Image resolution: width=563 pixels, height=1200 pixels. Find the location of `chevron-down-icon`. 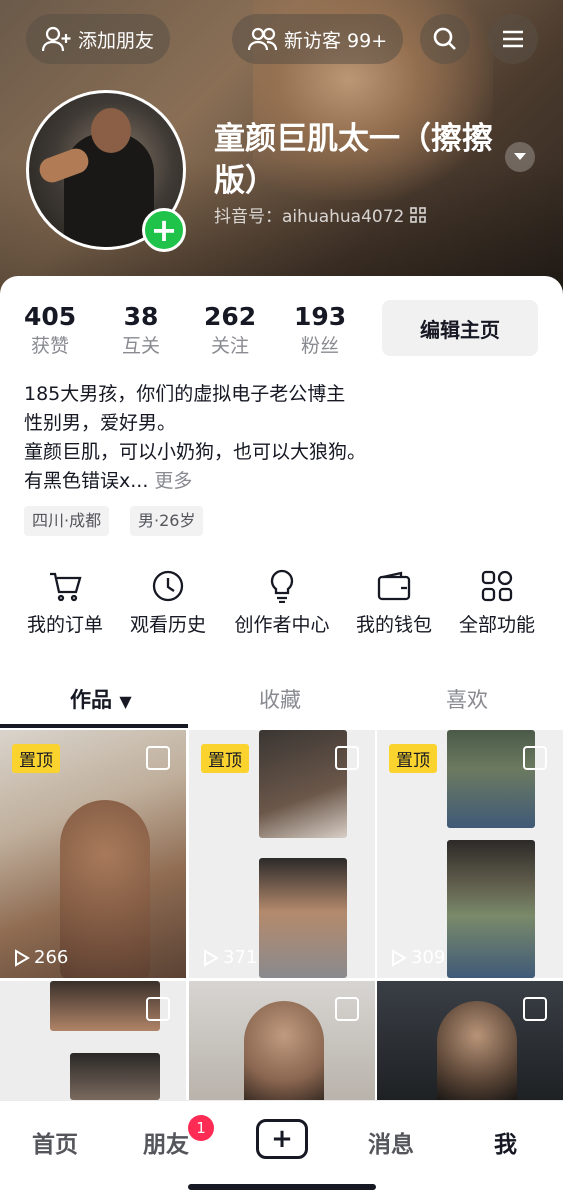

chevron-down-icon is located at coordinates (520, 156).